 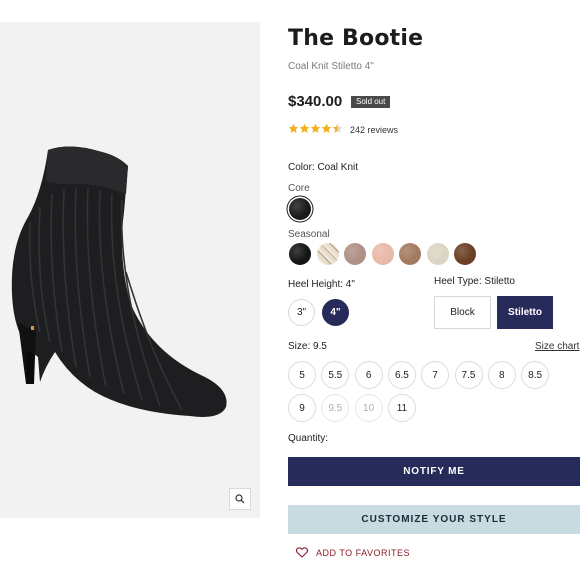 I want to click on swatch-tan, so click(x=410, y=254).